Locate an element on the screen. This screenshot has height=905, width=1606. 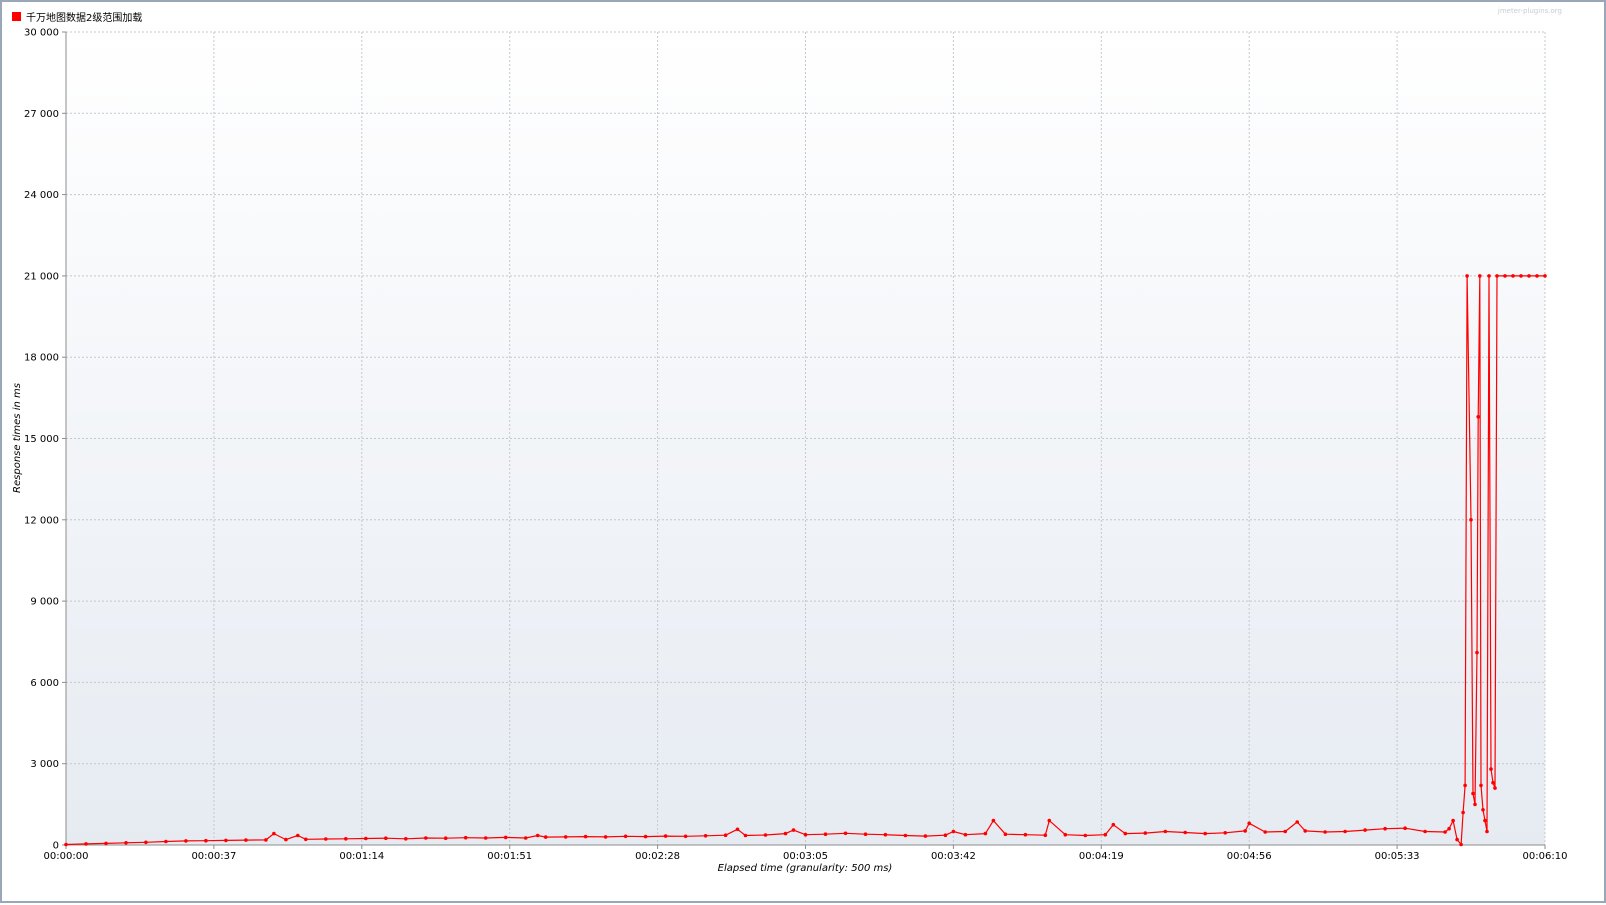
x-tick-label: 00:00:37 is located at coordinates (213, 856).